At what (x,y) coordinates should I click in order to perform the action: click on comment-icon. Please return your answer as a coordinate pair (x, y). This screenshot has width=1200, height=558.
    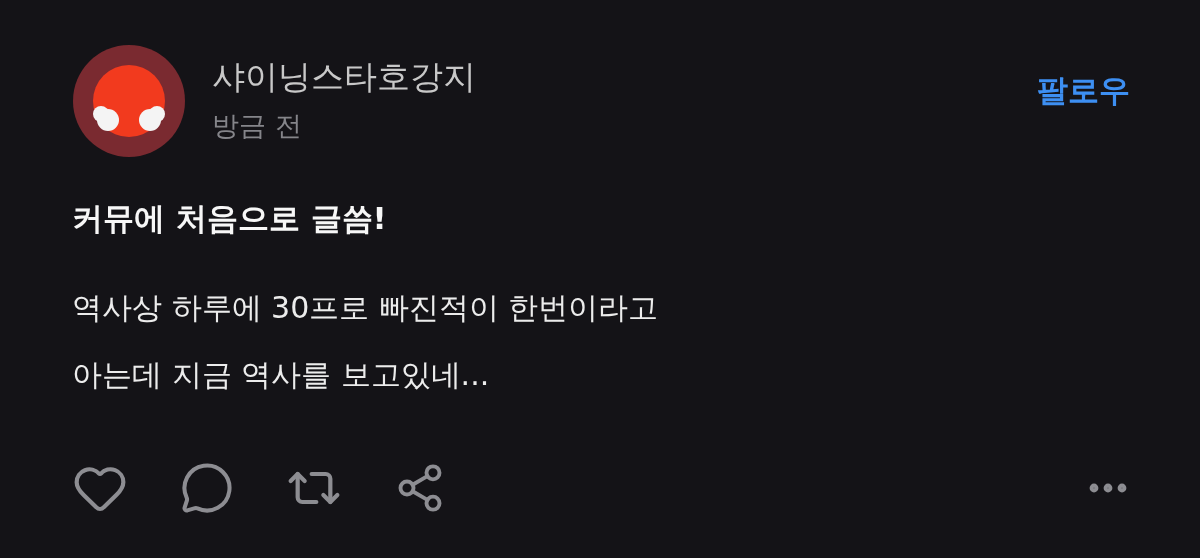
    Looking at the image, I should click on (207, 488).